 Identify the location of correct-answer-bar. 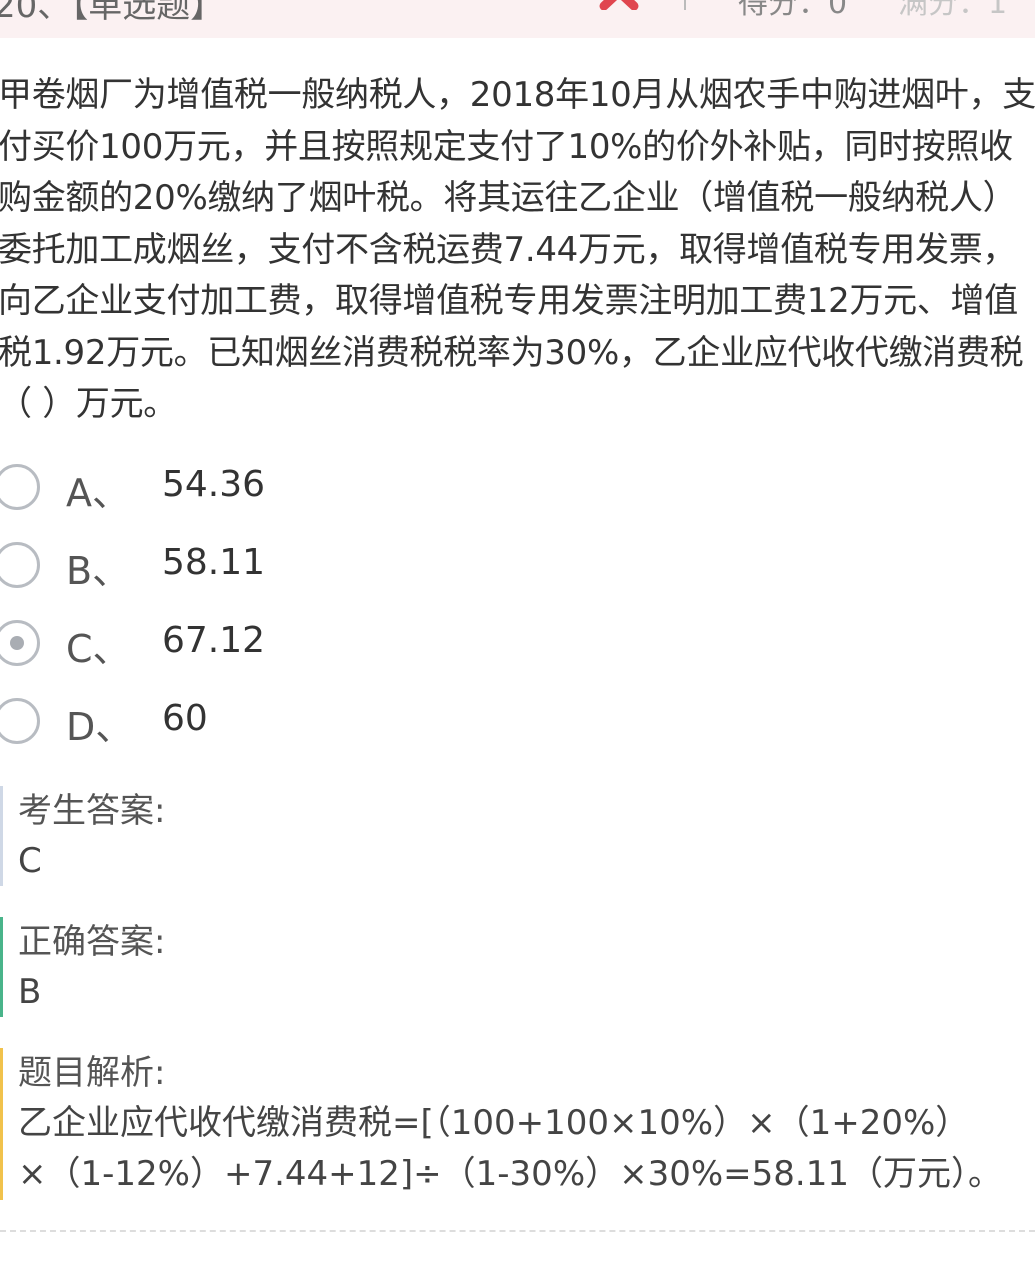
(1, 967).